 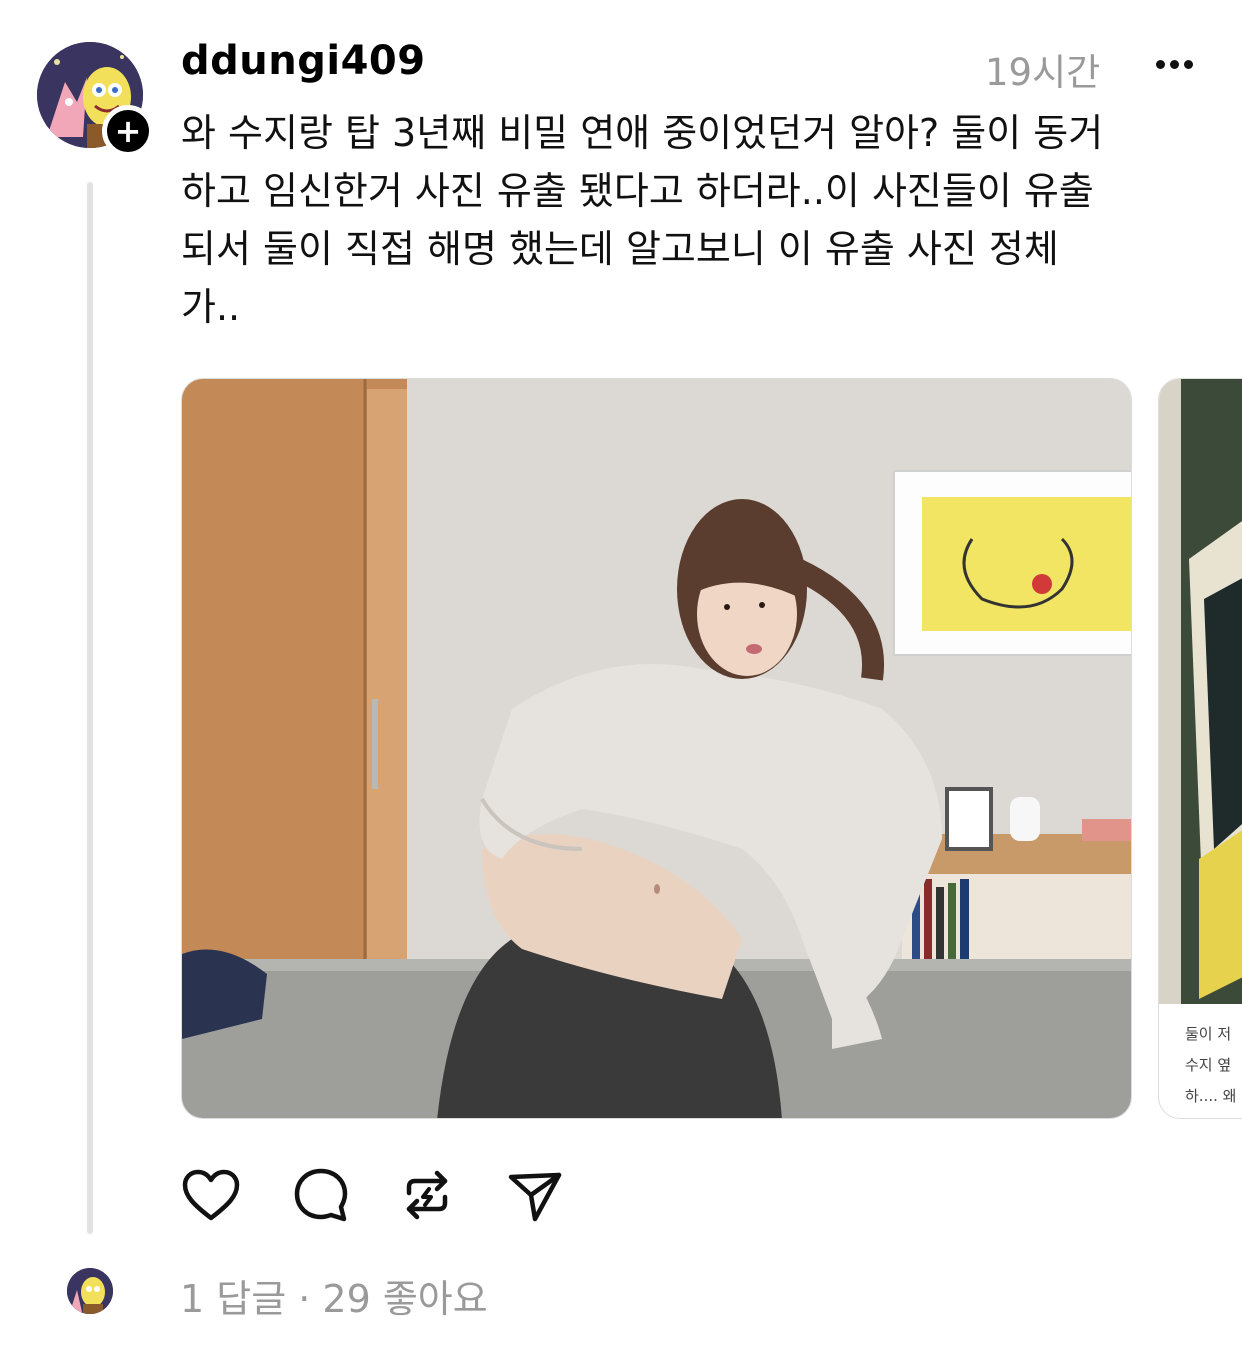 I want to click on cartoon-avatar-icon, so click(x=90, y=1291).